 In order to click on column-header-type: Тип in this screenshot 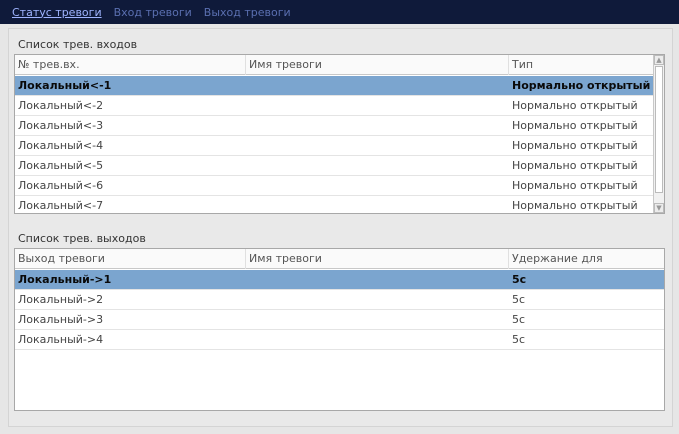, I will do `click(582, 65)`.